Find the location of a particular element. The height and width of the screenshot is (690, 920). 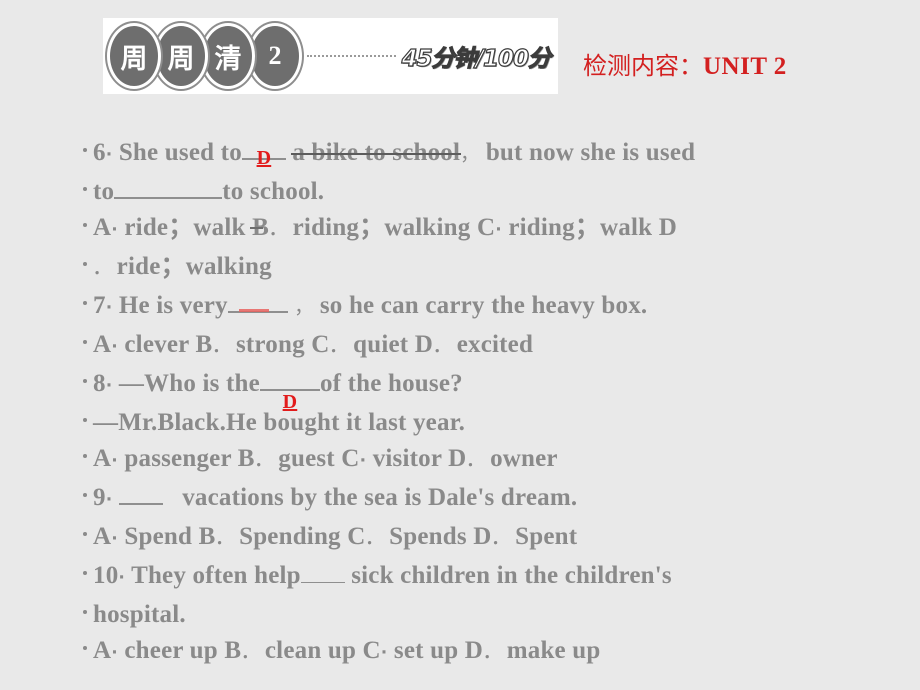

option-6c-letter: C is located at coordinates (486, 227).